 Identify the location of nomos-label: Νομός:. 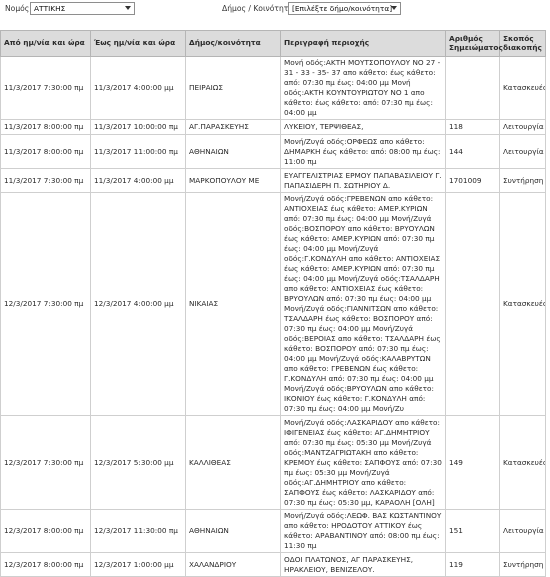
(18, 8).